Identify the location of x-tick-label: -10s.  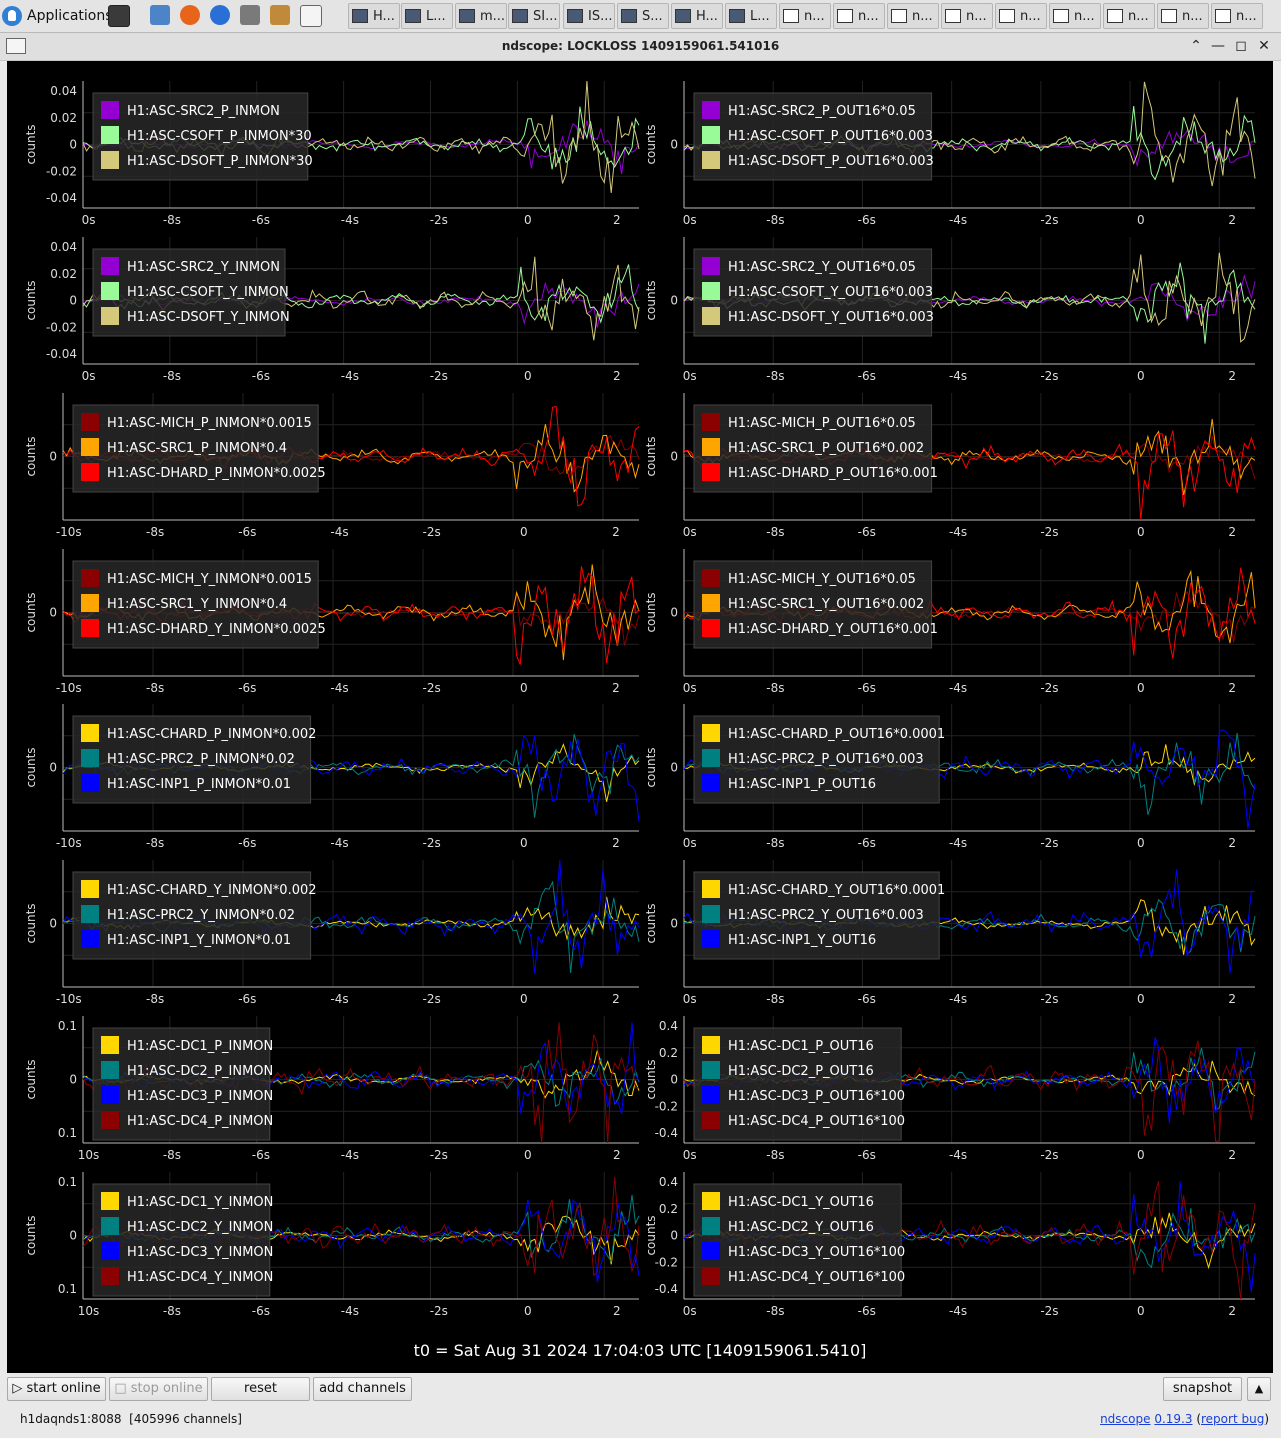
(69, 843).